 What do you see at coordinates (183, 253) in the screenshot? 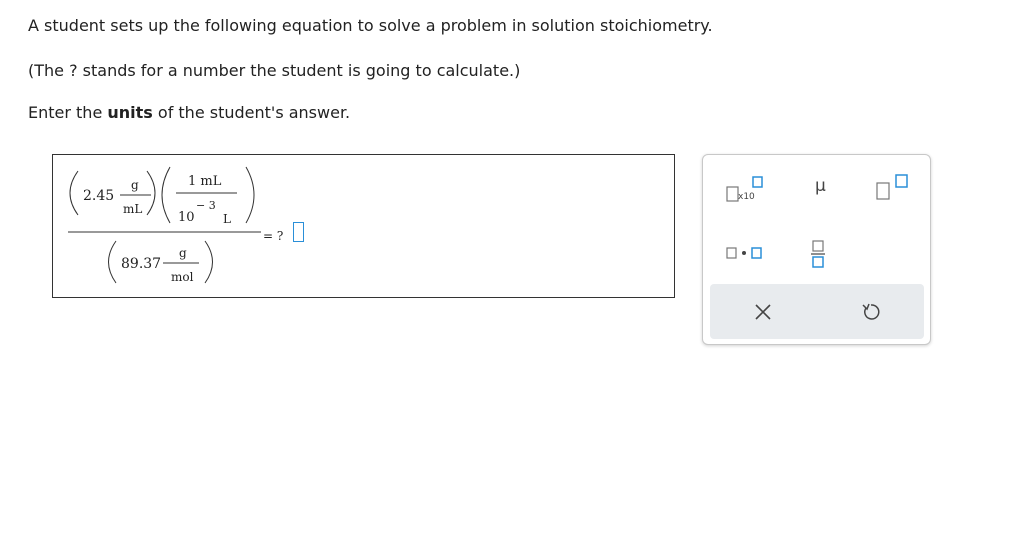
I see `term3-num-unit: g` at bounding box center [183, 253].